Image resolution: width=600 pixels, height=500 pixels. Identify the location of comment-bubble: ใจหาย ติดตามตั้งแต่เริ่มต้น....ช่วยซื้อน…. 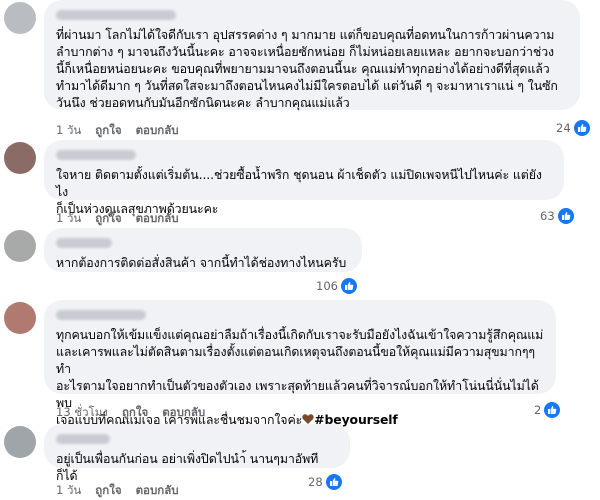
(304, 178).